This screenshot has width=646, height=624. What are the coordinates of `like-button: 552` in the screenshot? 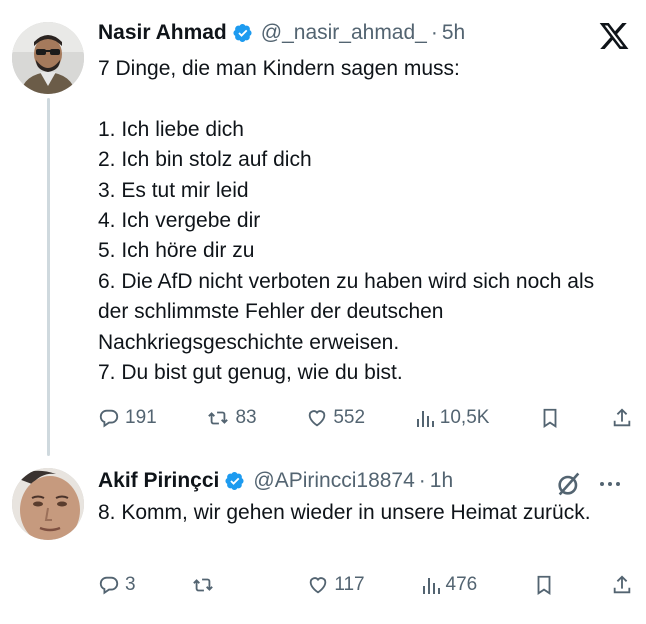 It's located at (335, 418).